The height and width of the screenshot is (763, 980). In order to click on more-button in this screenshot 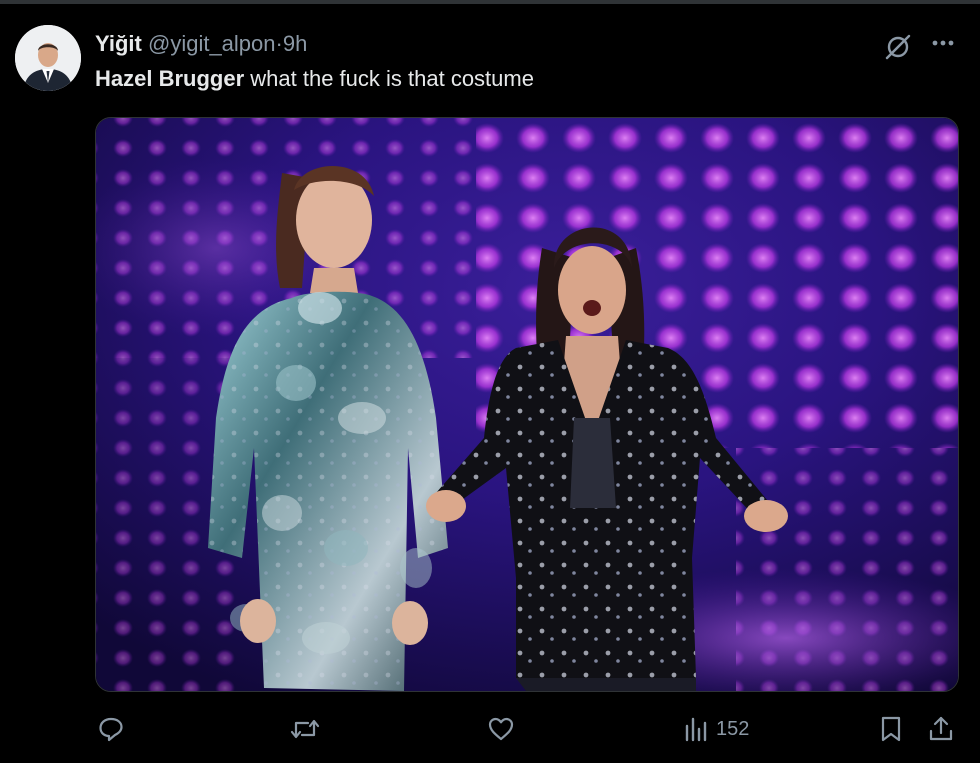, I will do `click(944, 47)`.